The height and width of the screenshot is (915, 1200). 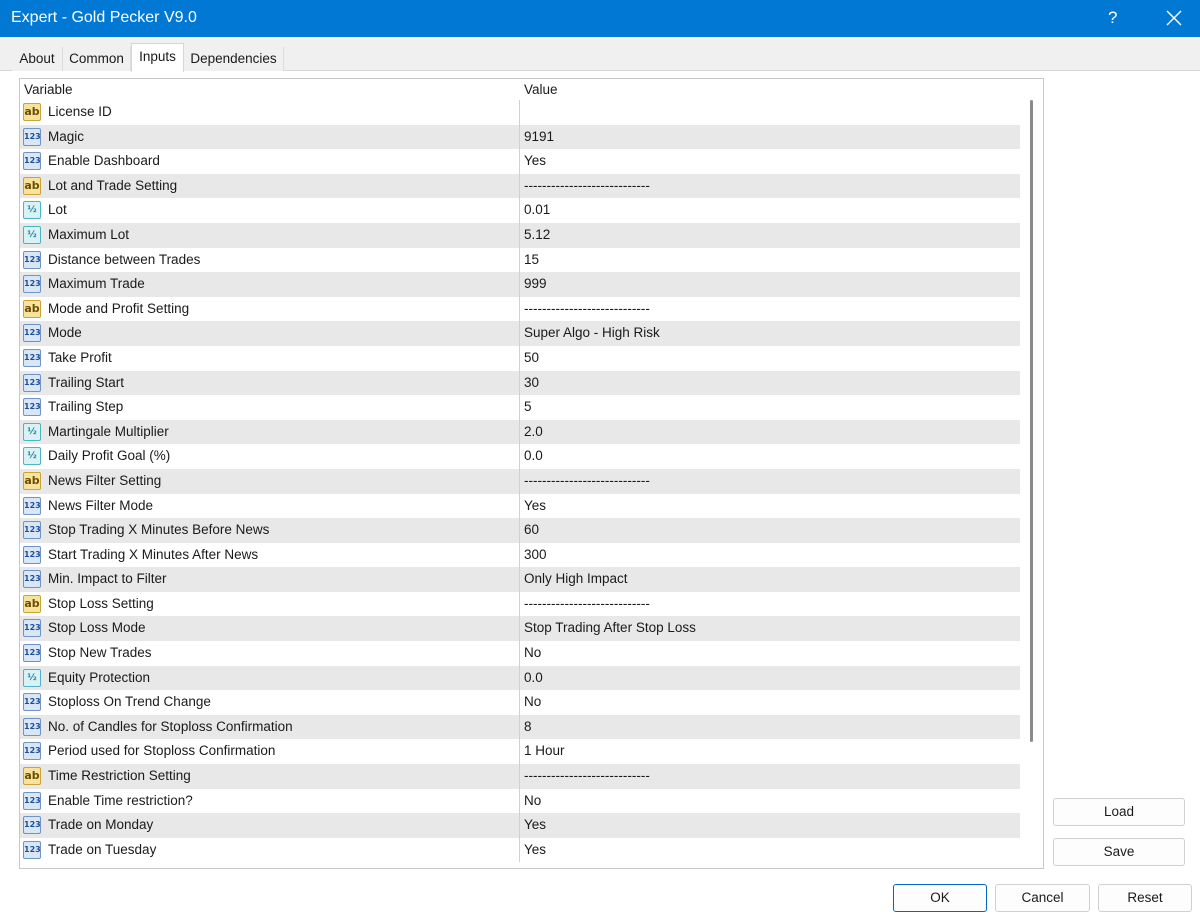 What do you see at coordinates (535, 283) in the screenshot?
I see `variable-value: 999` at bounding box center [535, 283].